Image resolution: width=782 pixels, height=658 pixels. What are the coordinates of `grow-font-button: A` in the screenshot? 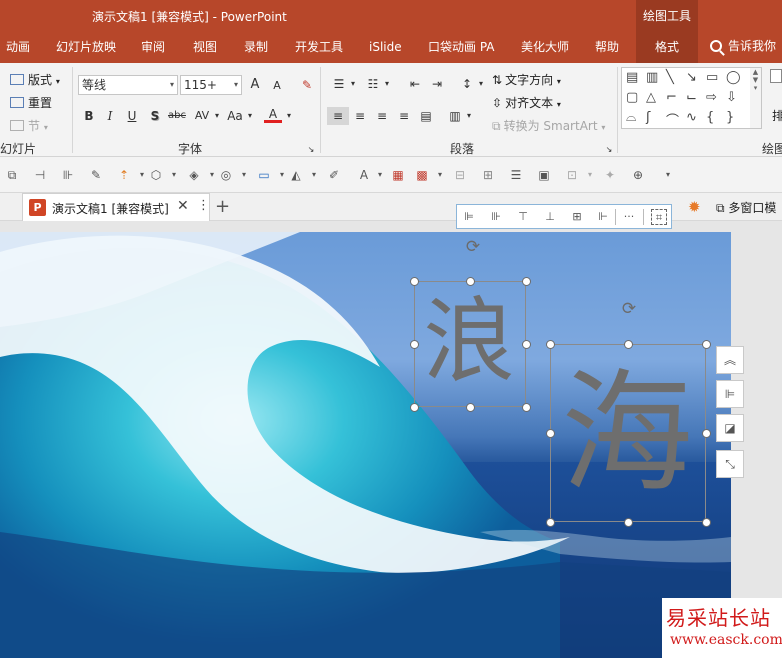 It's located at (255, 85).